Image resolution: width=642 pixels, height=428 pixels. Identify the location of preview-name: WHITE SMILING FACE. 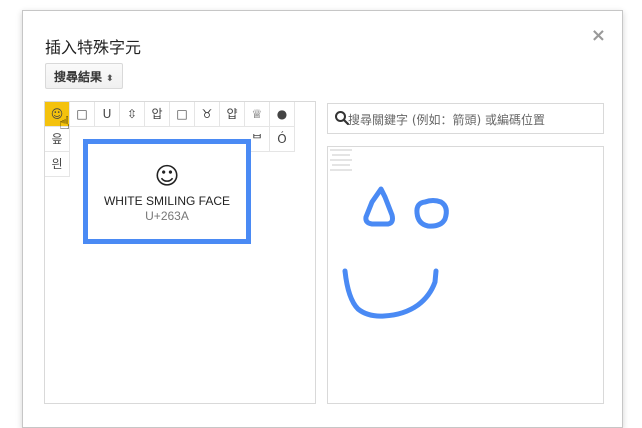
(166, 201).